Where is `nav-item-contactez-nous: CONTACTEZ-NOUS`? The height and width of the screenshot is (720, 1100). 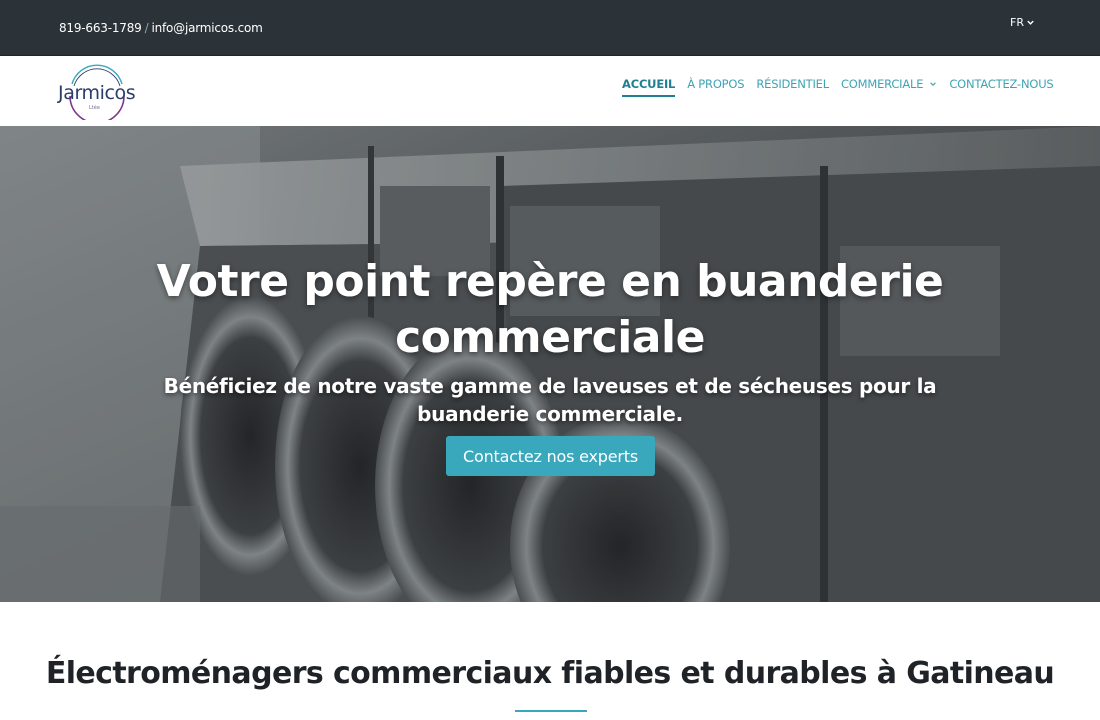
nav-item-contactez-nous: CONTACTEZ-NOUS is located at coordinates (1001, 87).